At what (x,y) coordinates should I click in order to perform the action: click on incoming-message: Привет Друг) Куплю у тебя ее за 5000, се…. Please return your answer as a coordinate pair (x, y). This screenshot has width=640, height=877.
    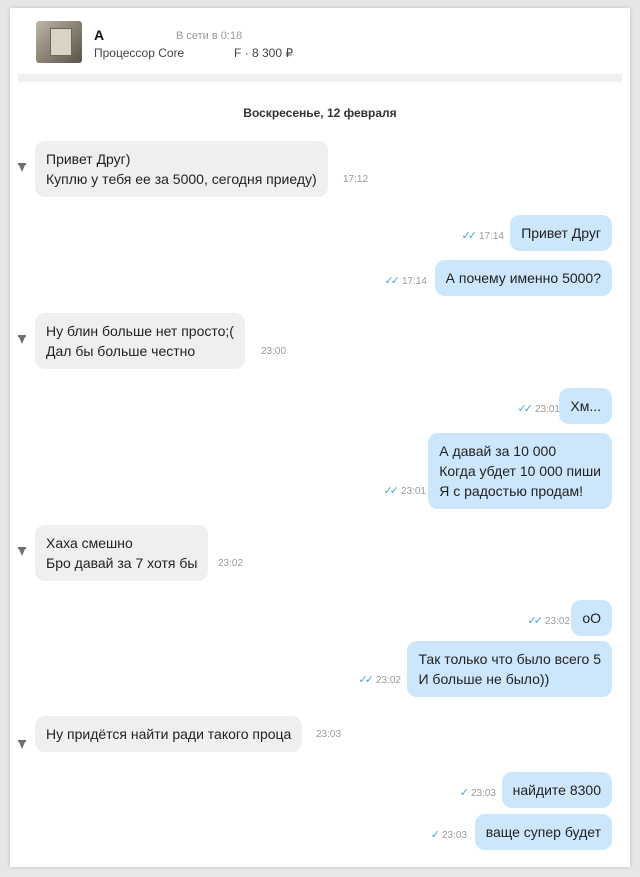
    Looking at the image, I should click on (181, 169).